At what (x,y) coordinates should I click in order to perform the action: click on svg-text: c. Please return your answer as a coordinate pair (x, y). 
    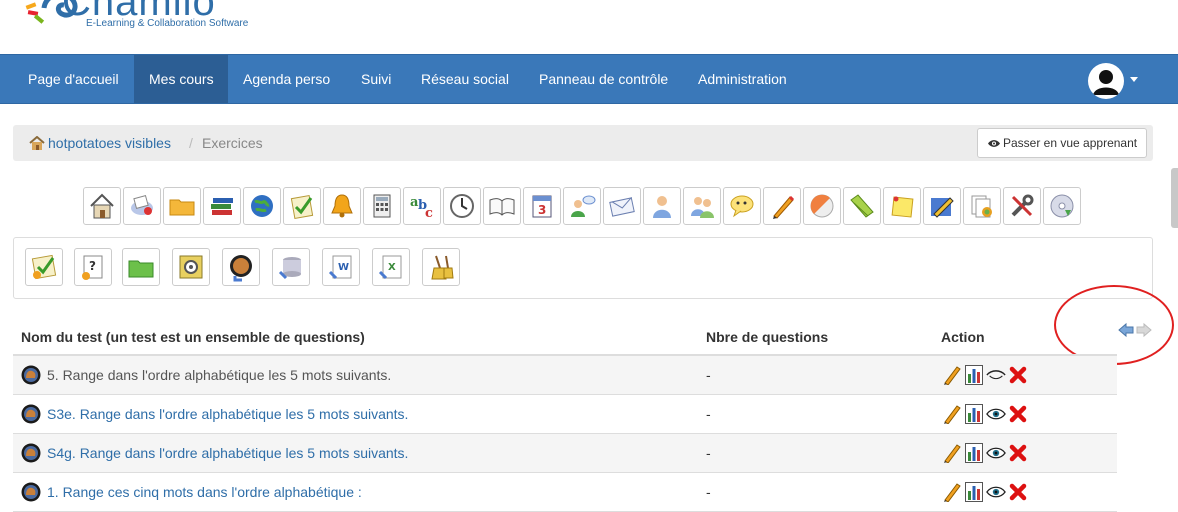
    Looking at the image, I should click on (429, 213).